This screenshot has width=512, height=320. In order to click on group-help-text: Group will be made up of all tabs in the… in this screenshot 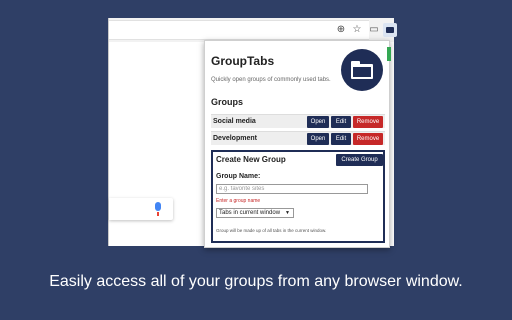, I will do `click(271, 230)`.